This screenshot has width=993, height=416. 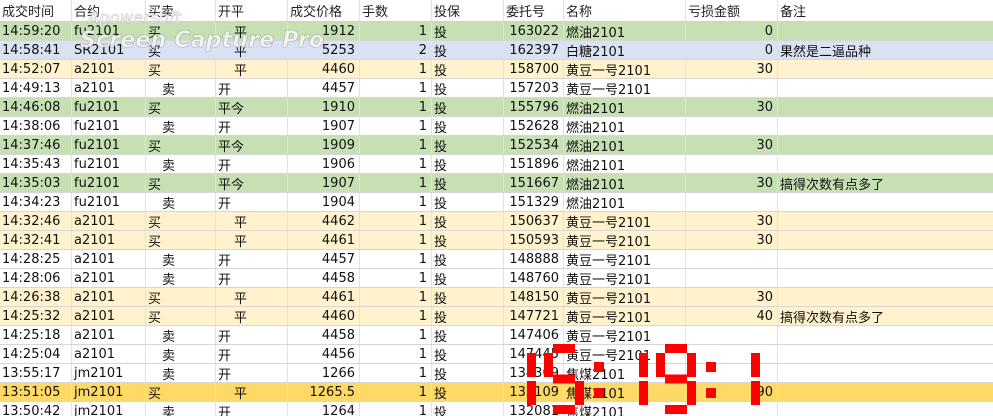 I want to click on cell-order: 152534, so click(x=534, y=145).